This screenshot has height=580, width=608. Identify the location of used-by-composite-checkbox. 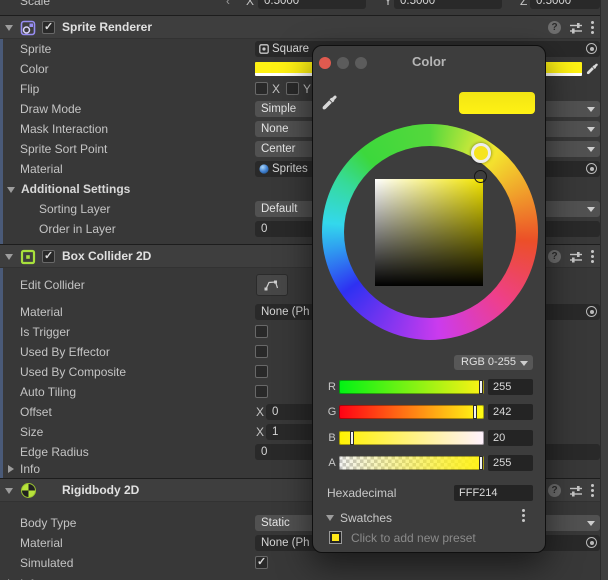
(261, 371).